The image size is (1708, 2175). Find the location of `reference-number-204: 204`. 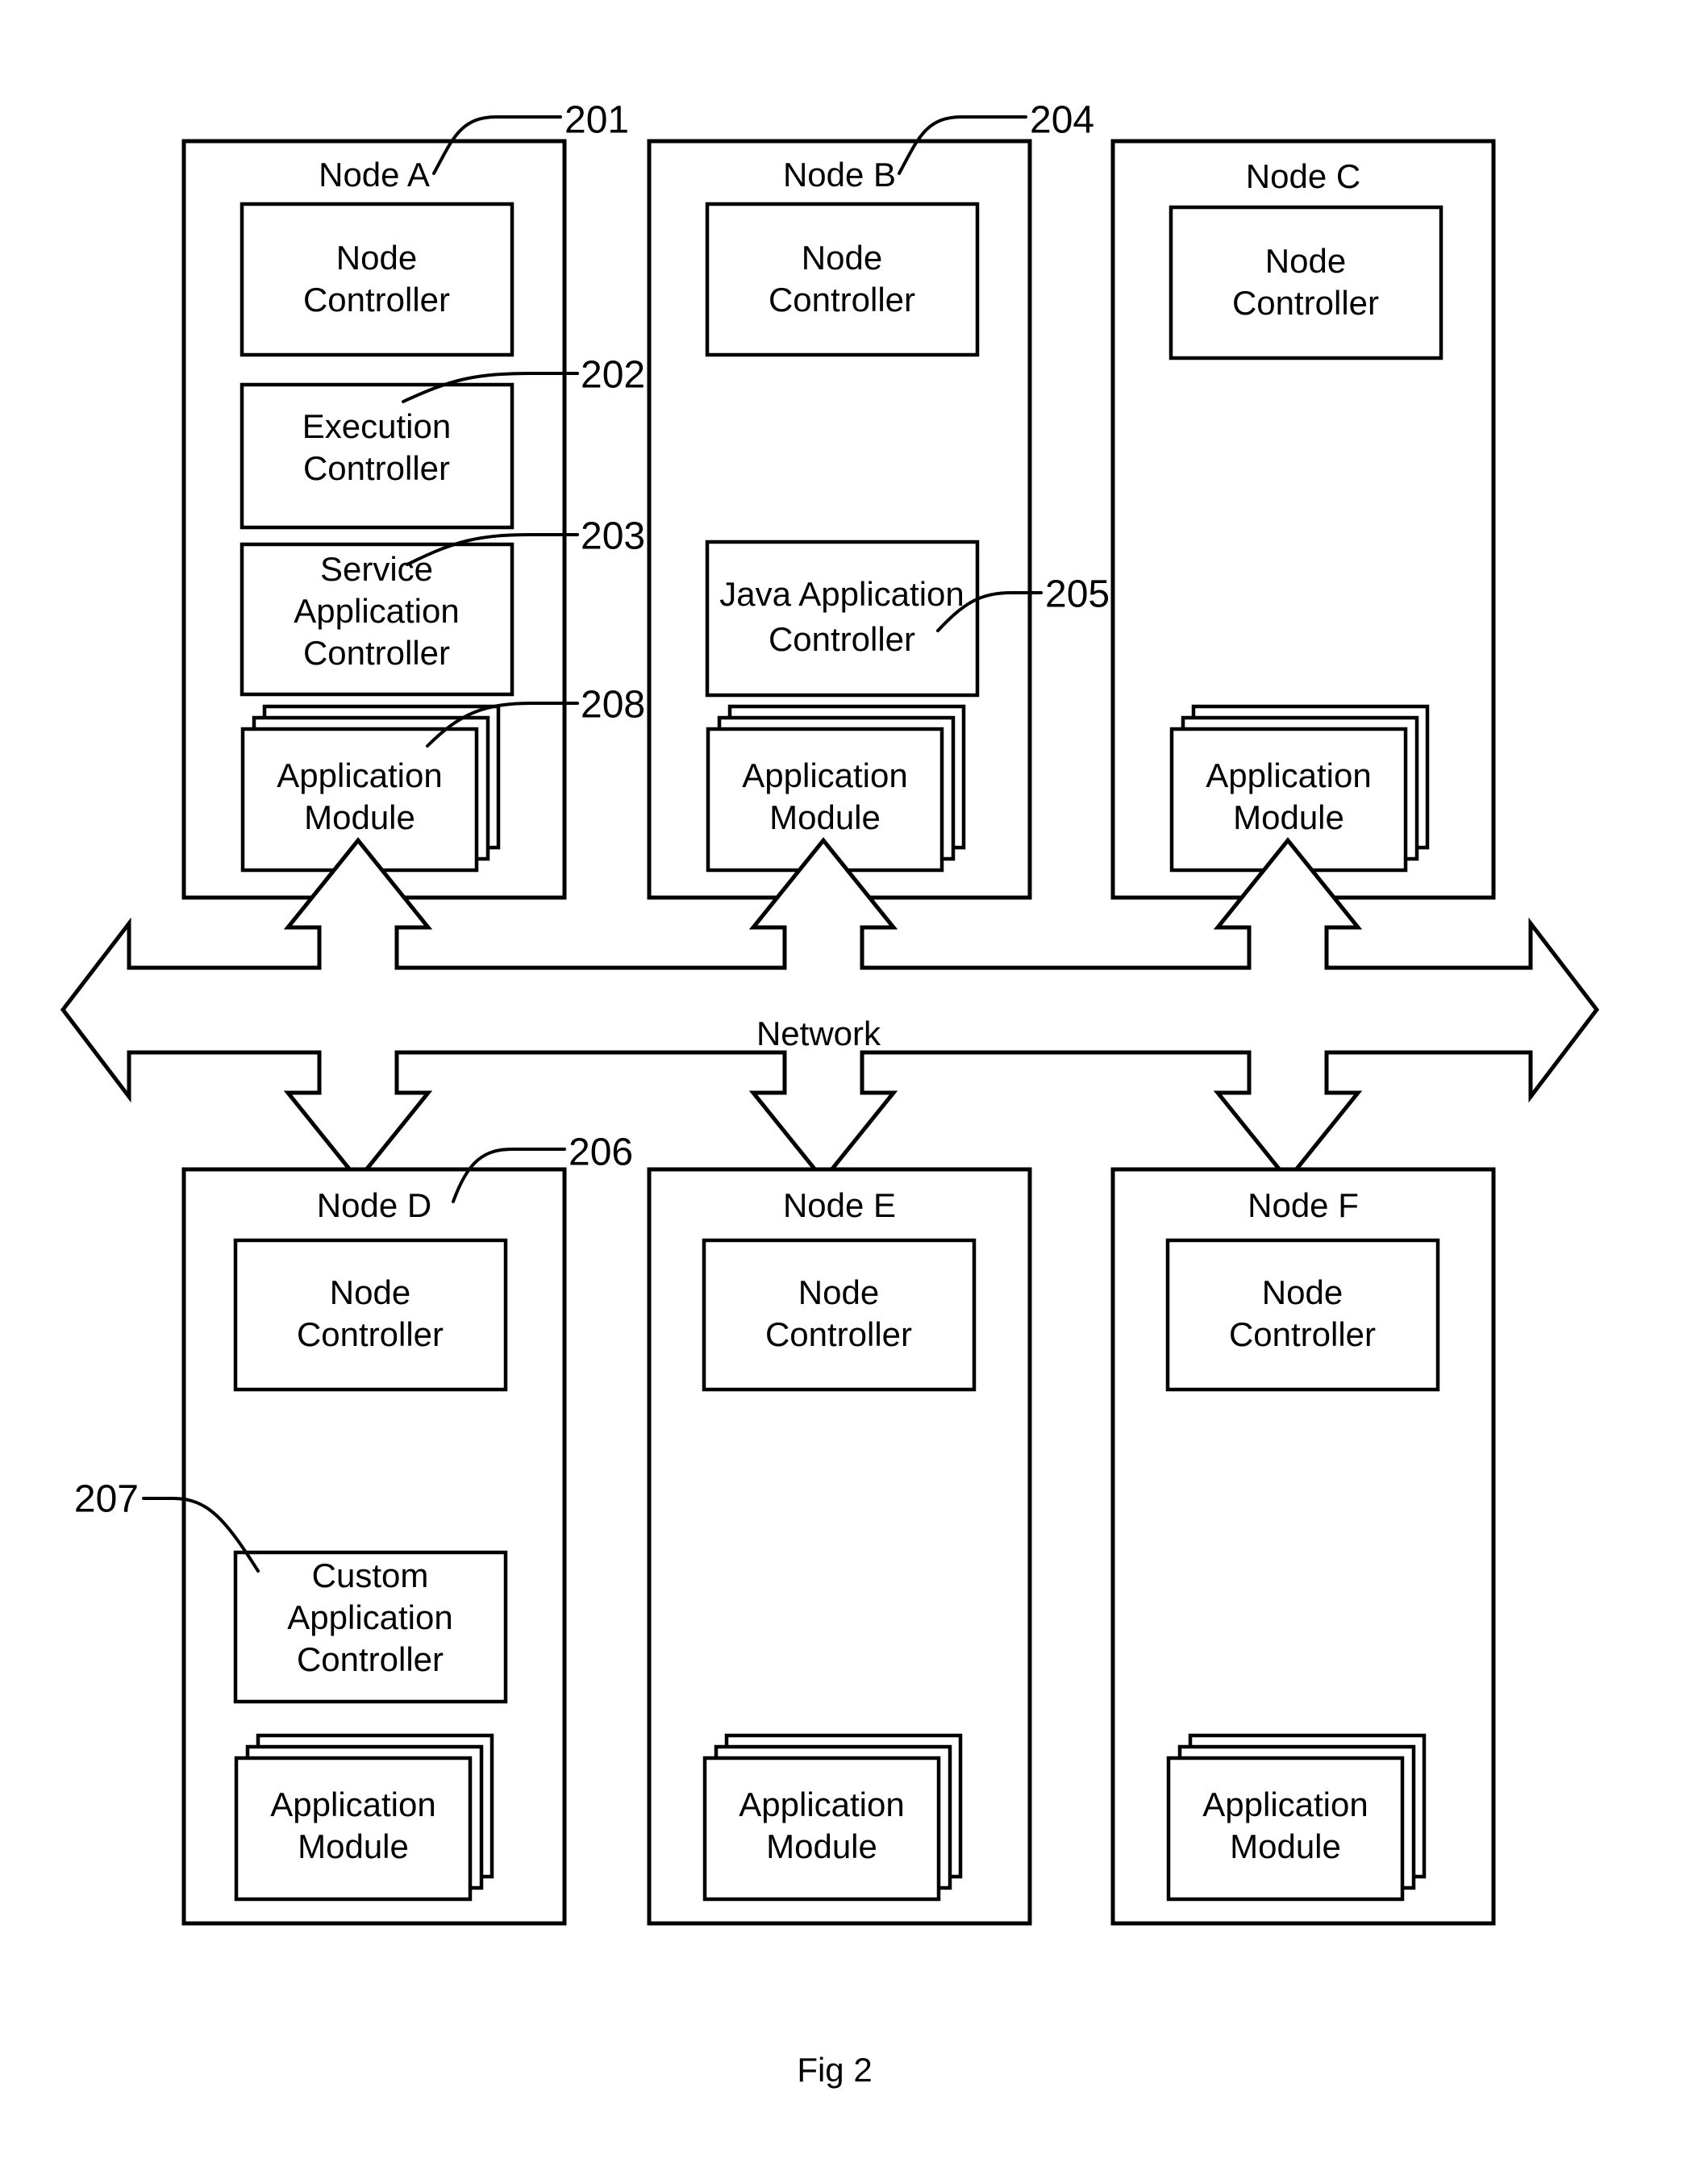

reference-number-204: 204 is located at coordinates (1062, 120).